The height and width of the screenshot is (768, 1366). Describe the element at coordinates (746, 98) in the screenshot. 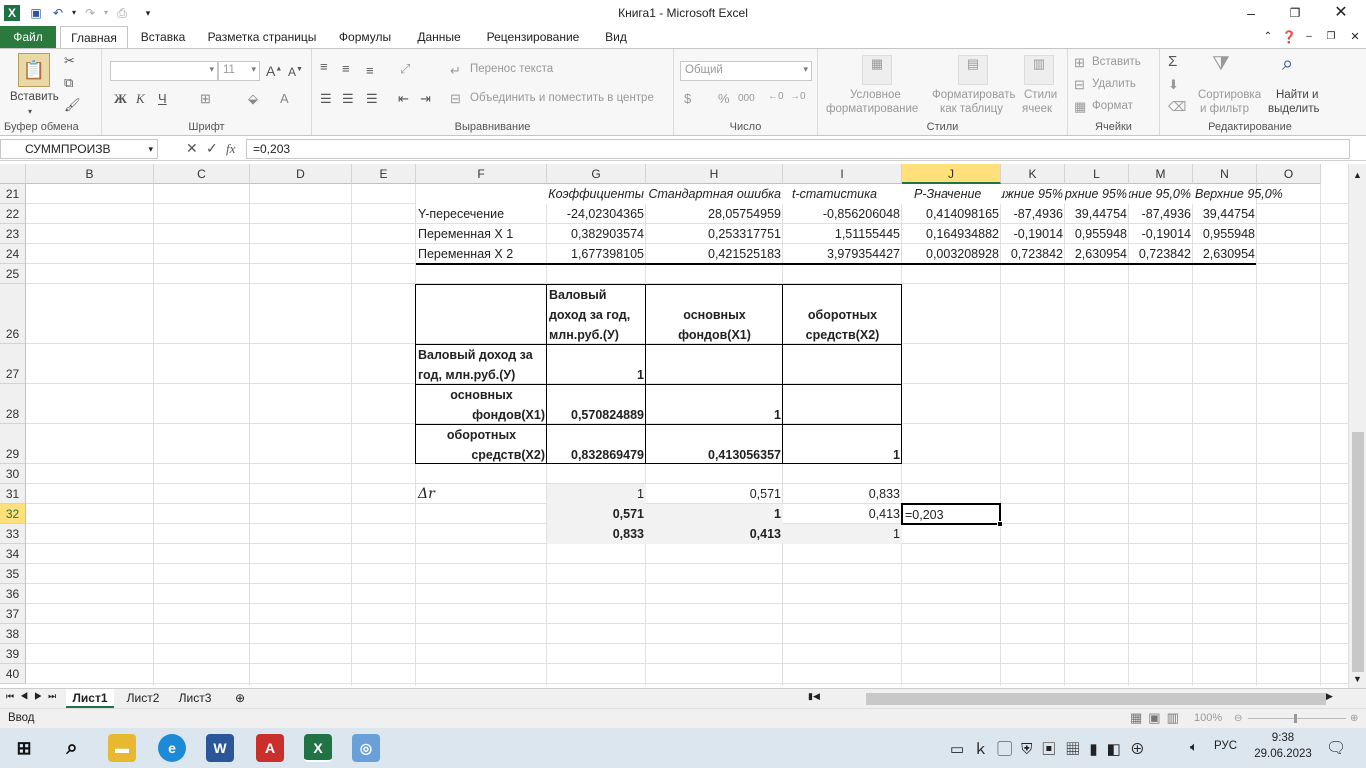

I see `thousands-button: 000` at that location.